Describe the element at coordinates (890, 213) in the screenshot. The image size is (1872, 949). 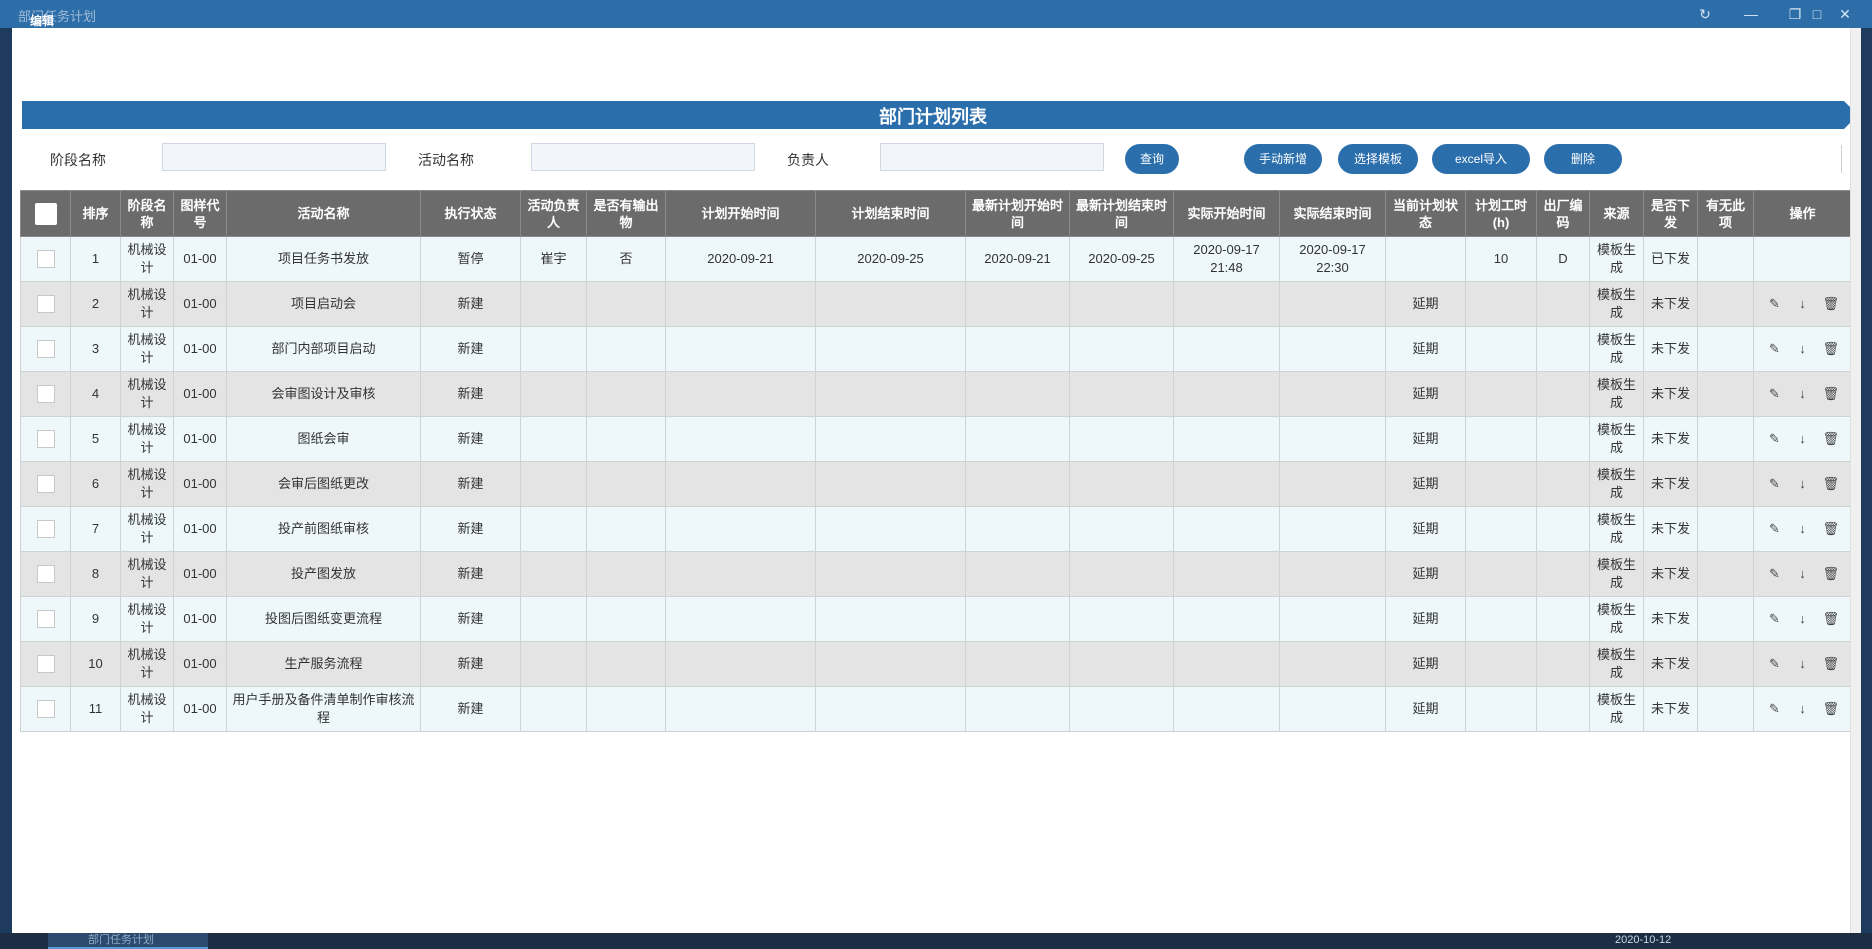
I see `column-header: 计划结束时间` at that location.